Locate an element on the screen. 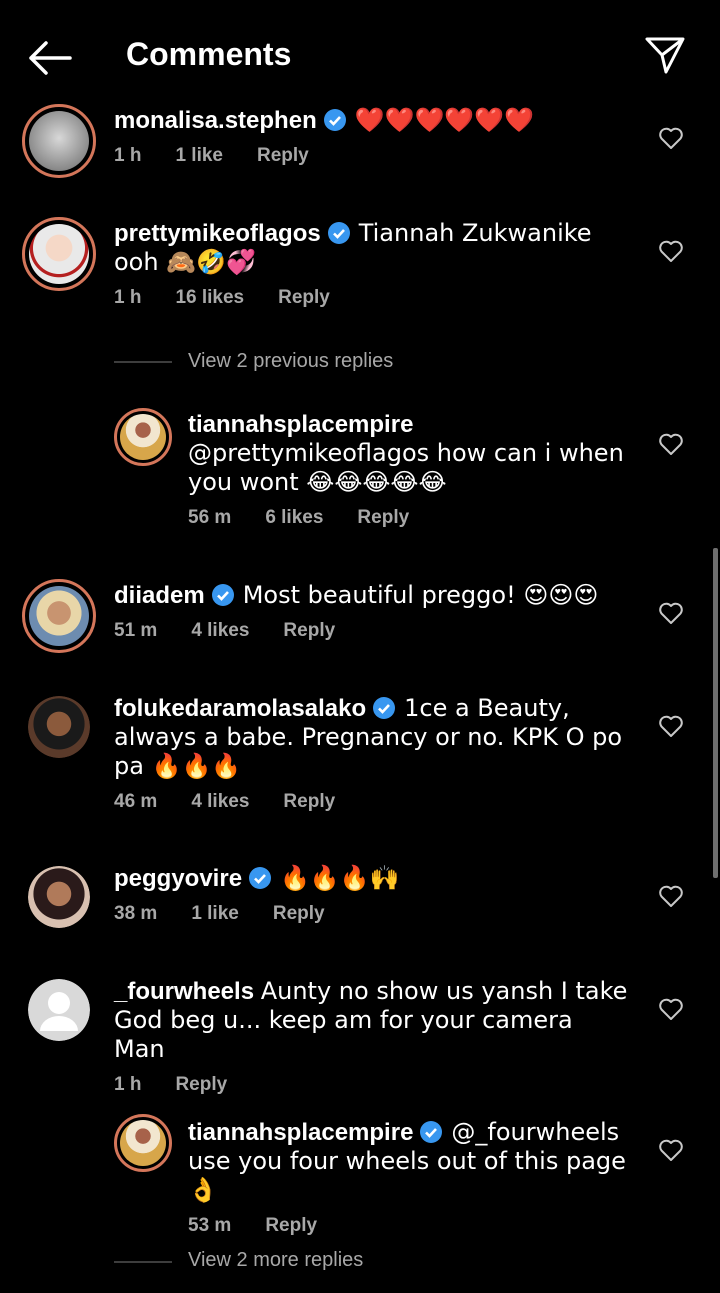 The image size is (720, 1293). comment-username: _fourwheels is located at coordinates (184, 991).